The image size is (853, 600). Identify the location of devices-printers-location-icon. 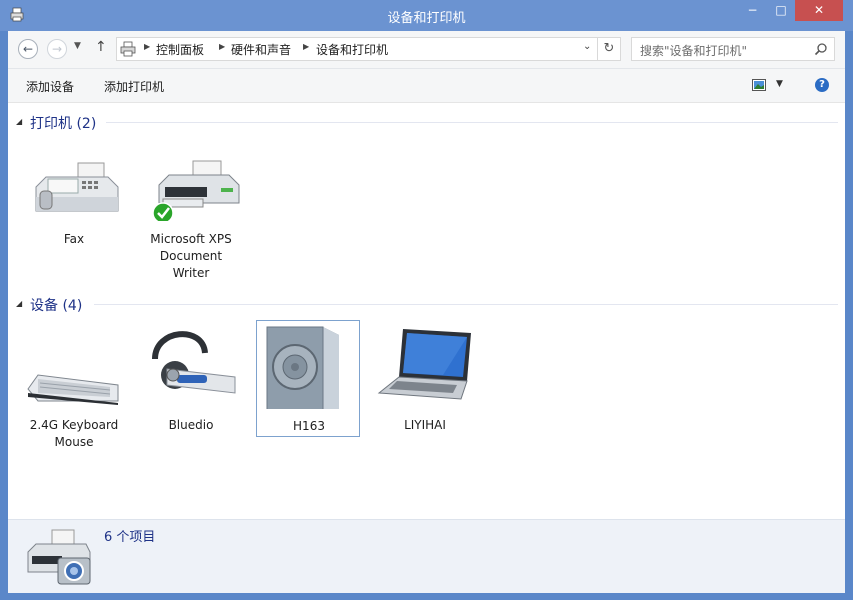
(128, 49).